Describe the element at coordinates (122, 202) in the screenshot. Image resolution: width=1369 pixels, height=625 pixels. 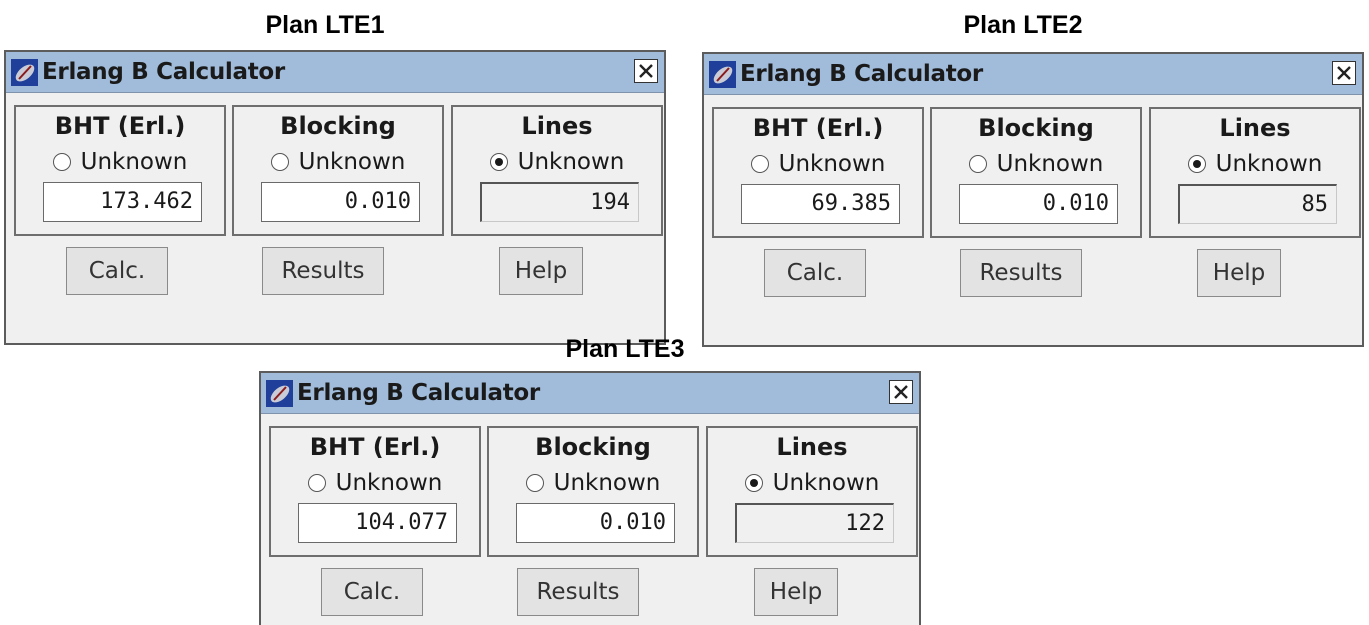
I see `bht-value-field: 173.462` at that location.